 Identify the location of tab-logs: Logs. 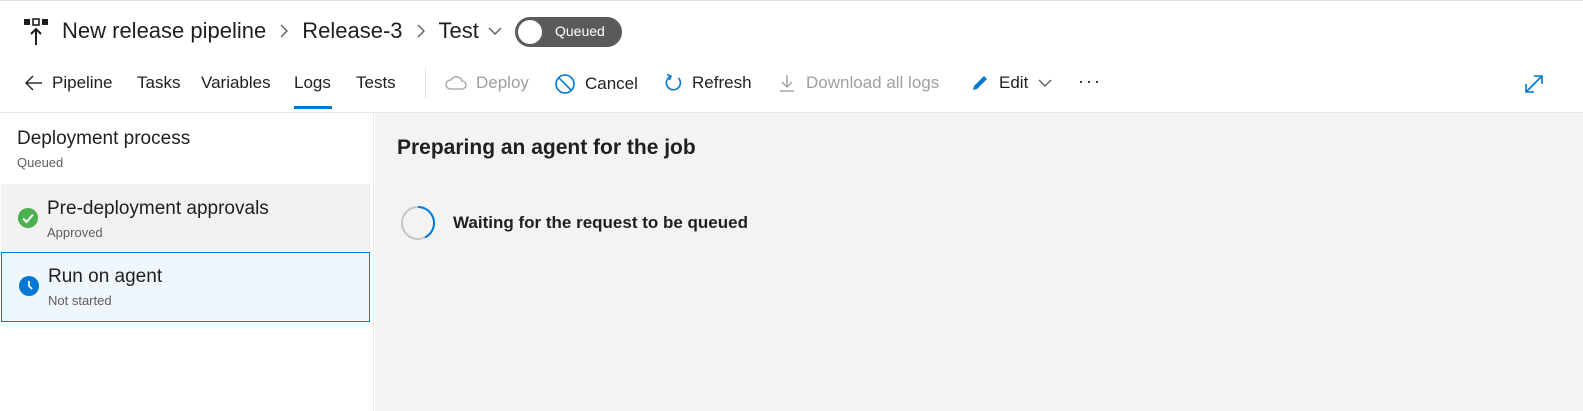
(312, 83).